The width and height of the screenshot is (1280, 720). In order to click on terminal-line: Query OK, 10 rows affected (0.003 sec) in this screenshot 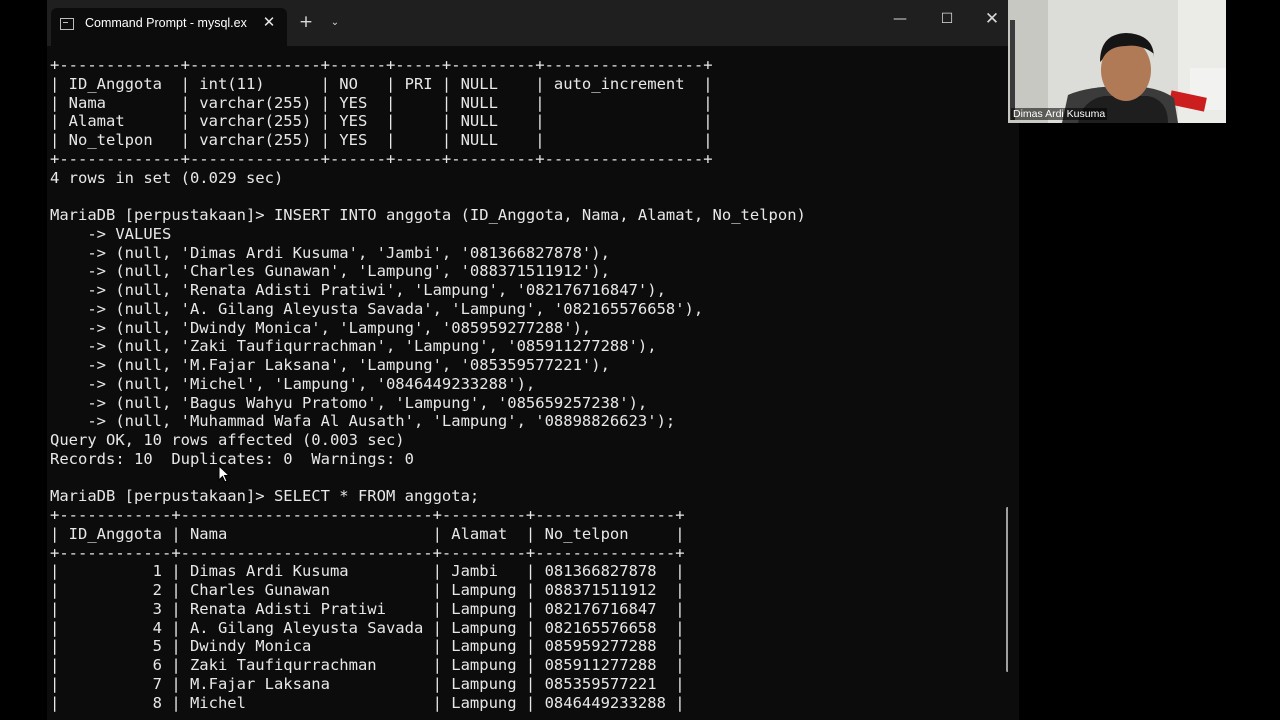, I will do `click(227, 440)`.